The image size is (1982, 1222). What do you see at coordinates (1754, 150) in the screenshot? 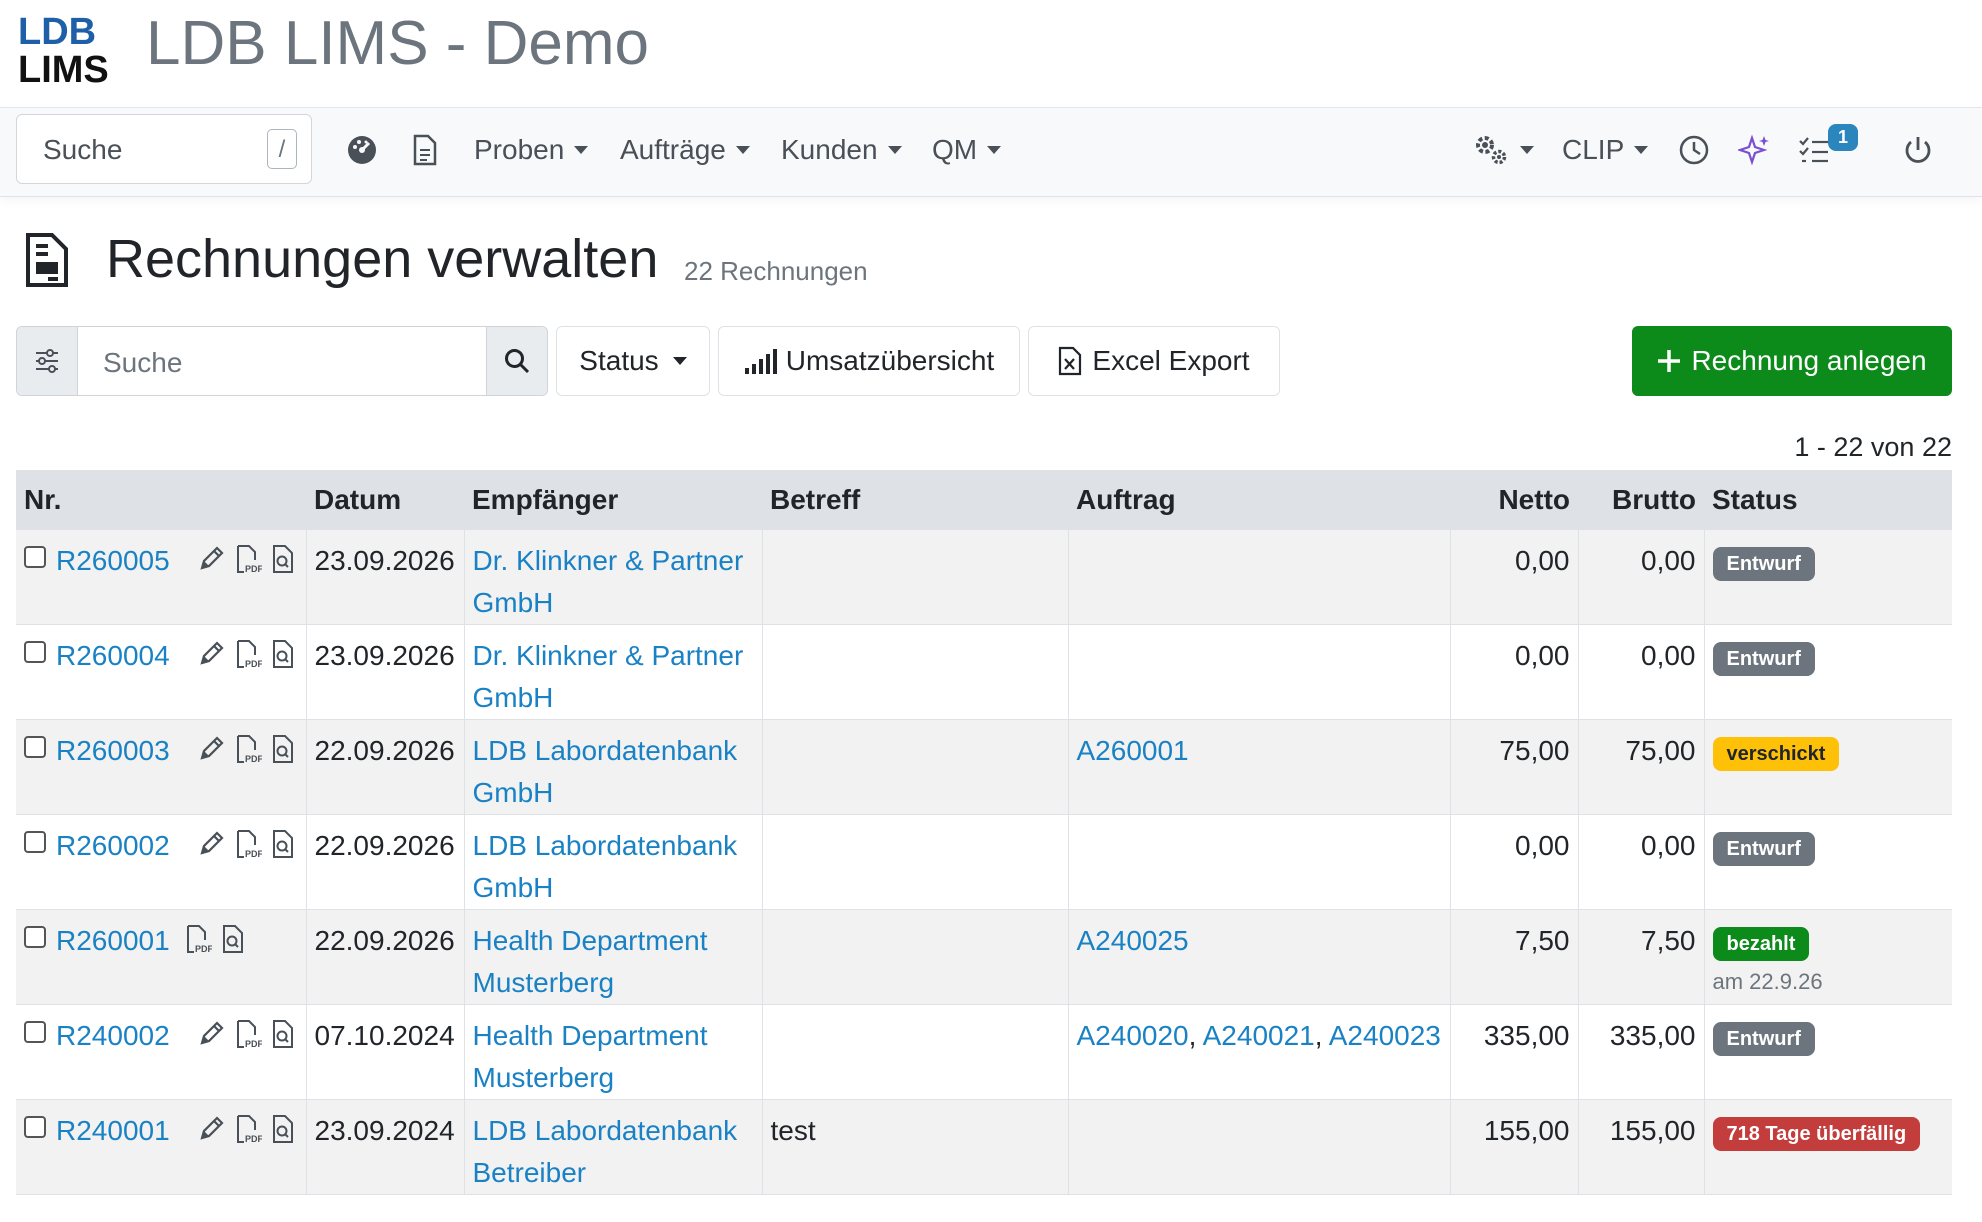
I see `sparkles-icon` at bounding box center [1754, 150].